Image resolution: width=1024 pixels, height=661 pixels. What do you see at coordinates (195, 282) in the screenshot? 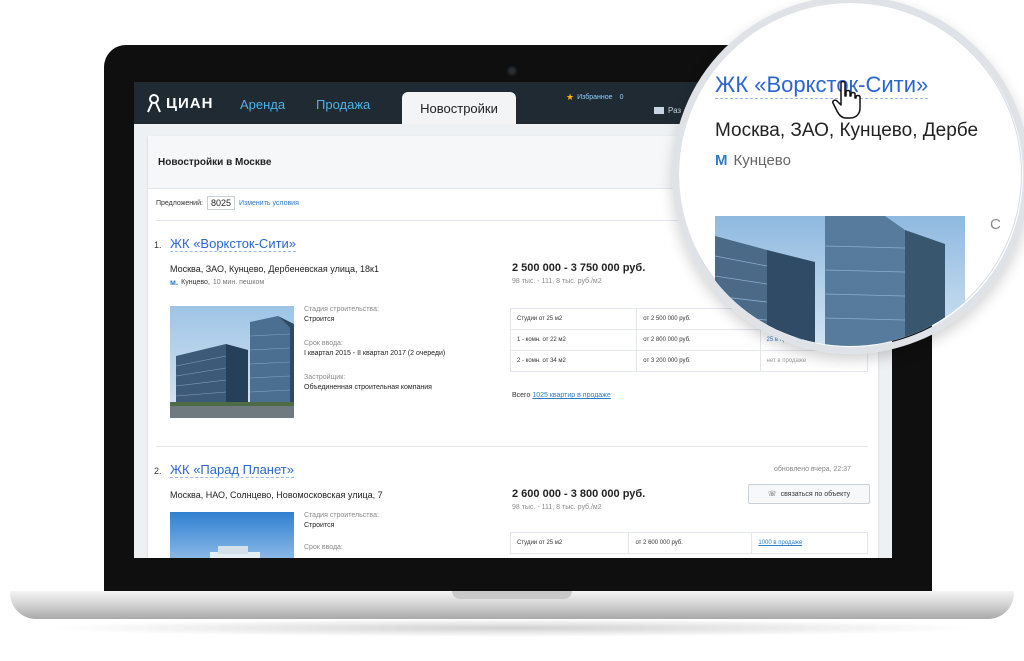
I see `metro-station: Кунцево,` at bounding box center [195, 282].